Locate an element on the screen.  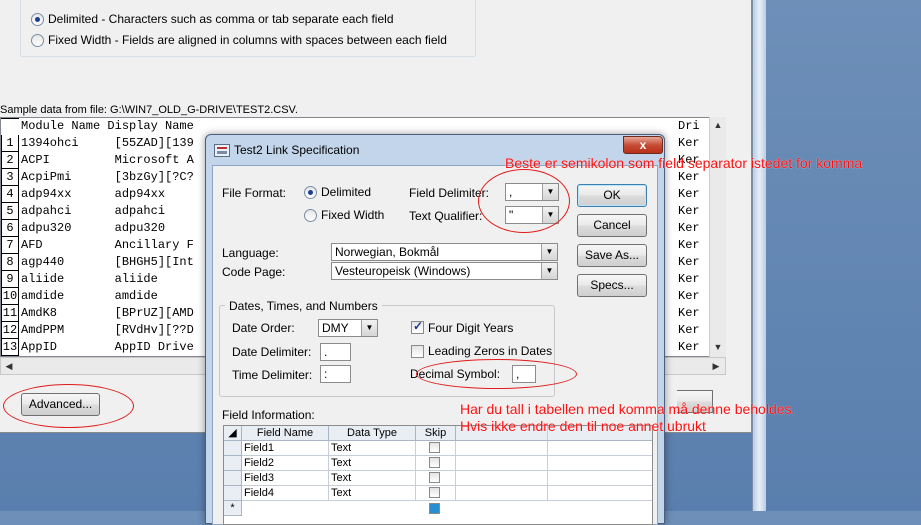
language-value: Norwegian, Bokmål is located at coordinates (387, 252).